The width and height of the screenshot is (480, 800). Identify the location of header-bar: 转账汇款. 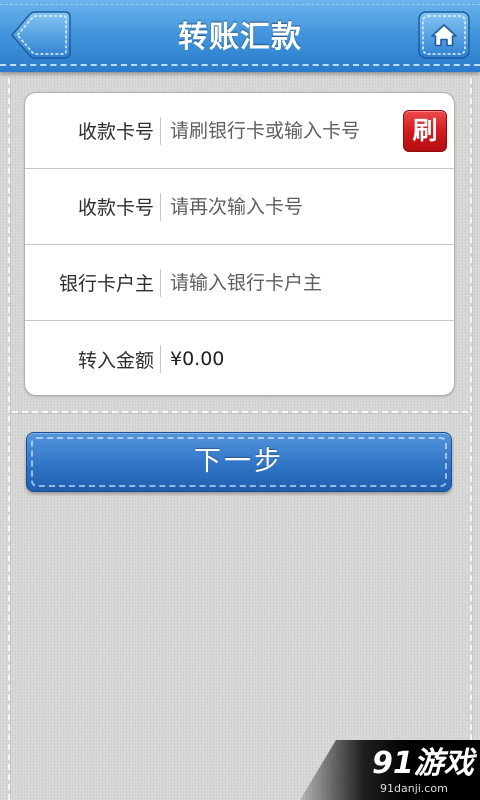
(240, 36).